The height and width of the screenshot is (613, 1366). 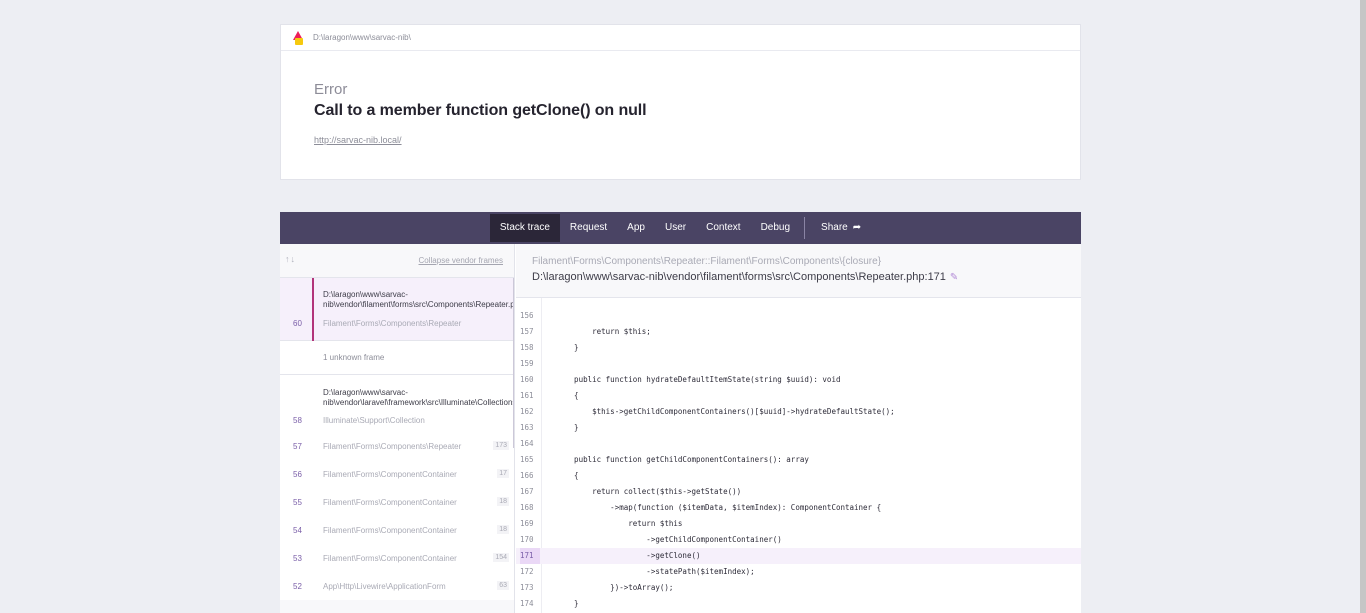 I want to click on frame-line-badge: 173, so click(x=501, y=445).